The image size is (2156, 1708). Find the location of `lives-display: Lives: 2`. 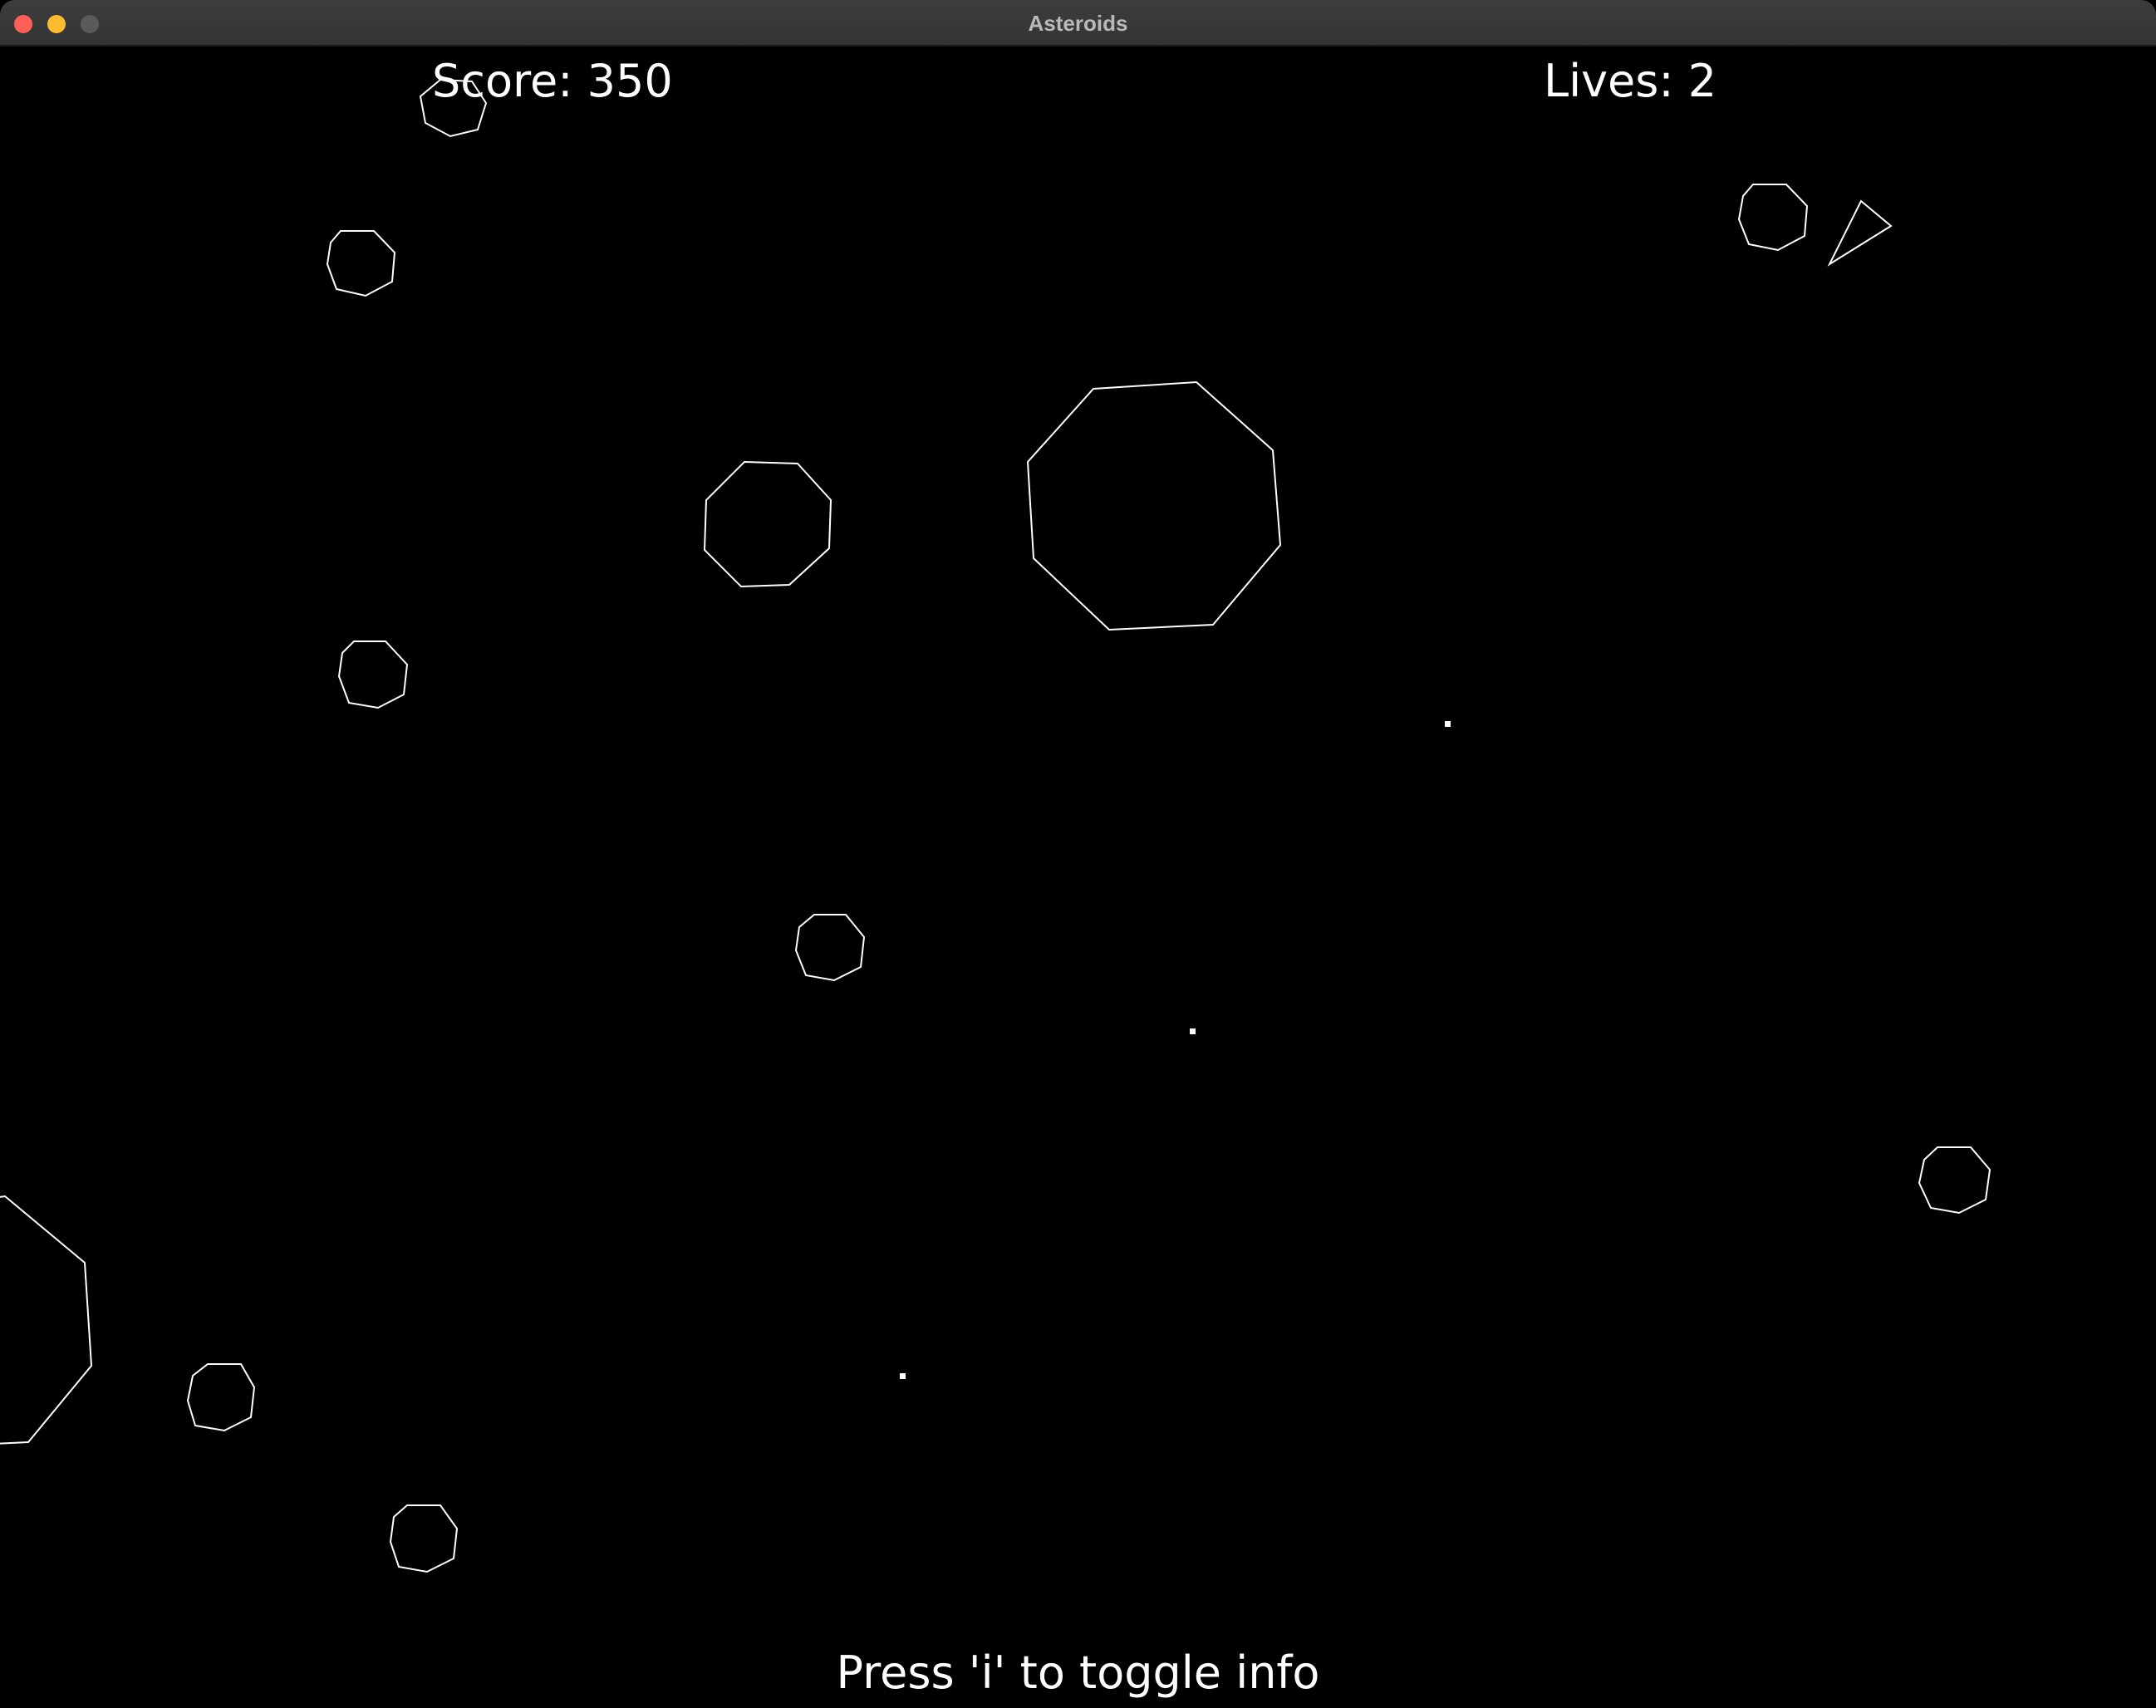

lives-display: Lives: 2 is located at coordinates (1630, 81).